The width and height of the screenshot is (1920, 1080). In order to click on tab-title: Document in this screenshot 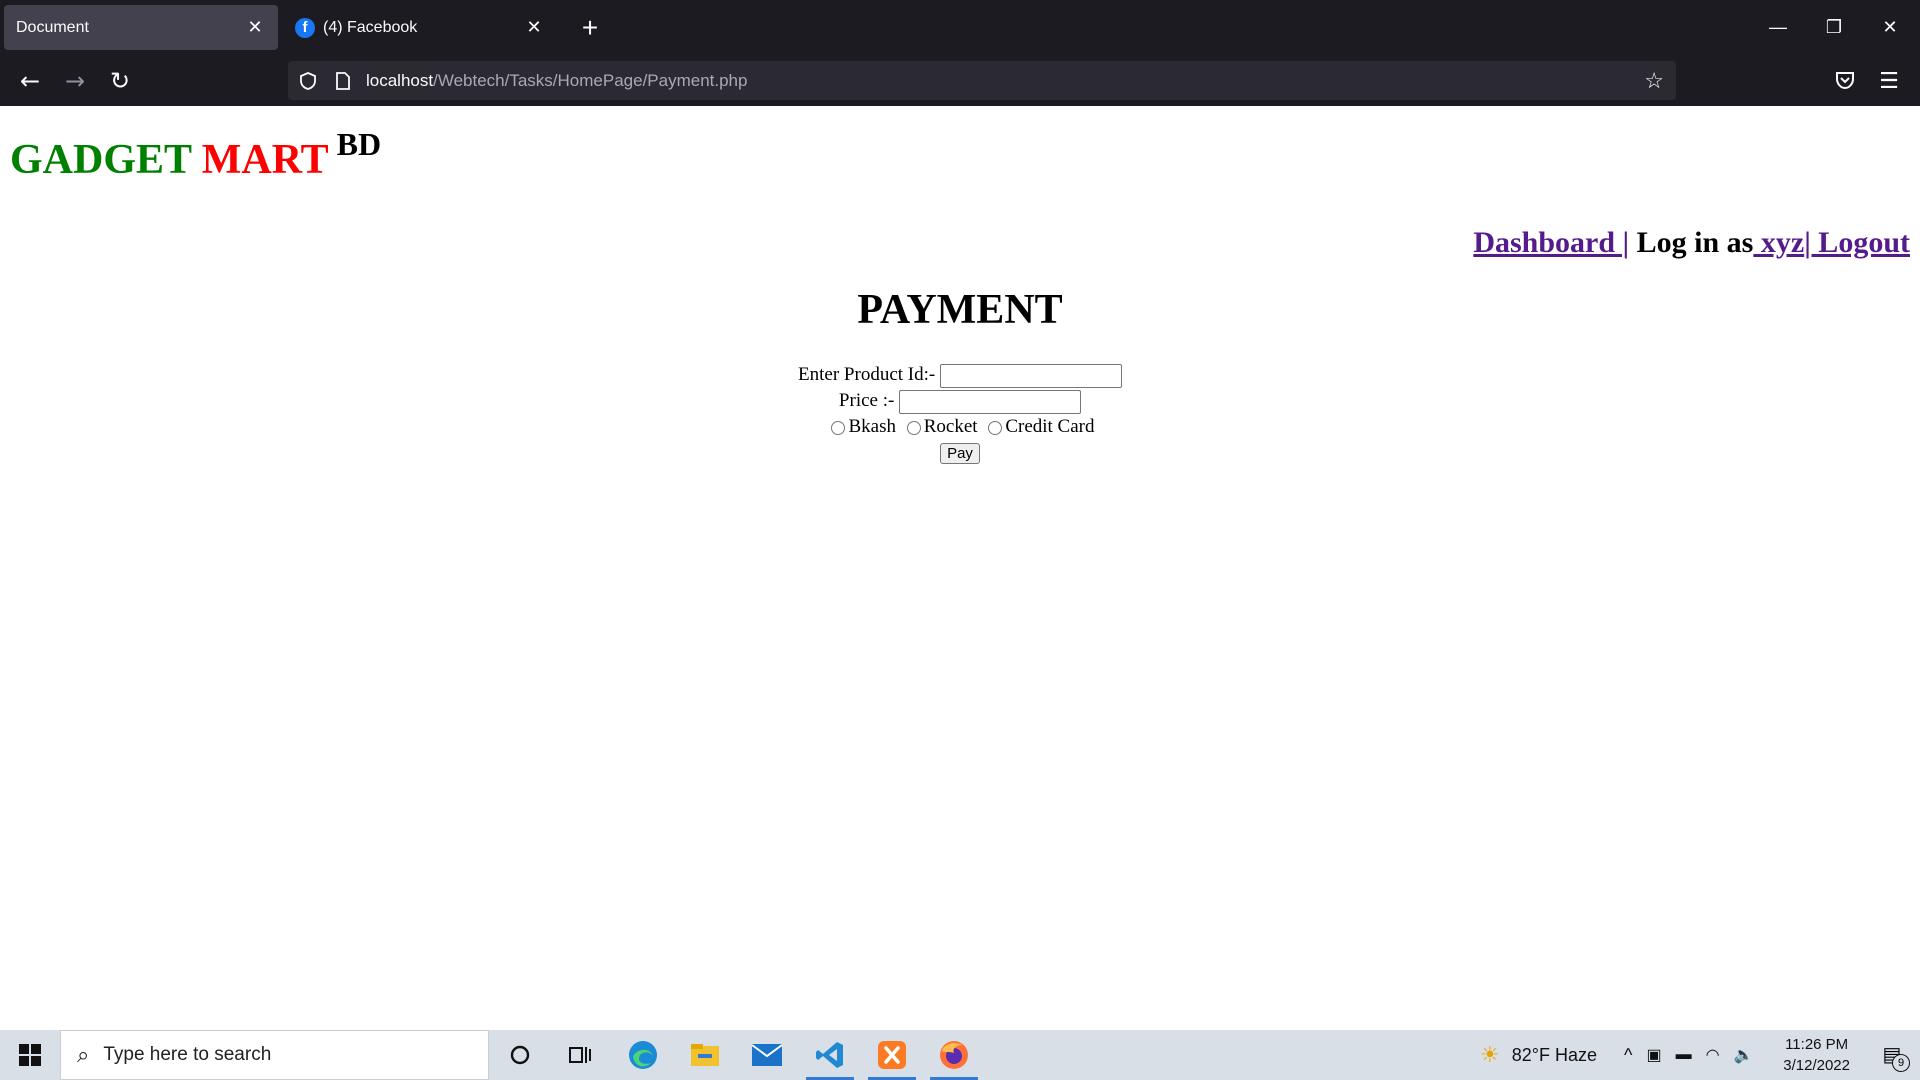, I will do `click(52, 27)`.